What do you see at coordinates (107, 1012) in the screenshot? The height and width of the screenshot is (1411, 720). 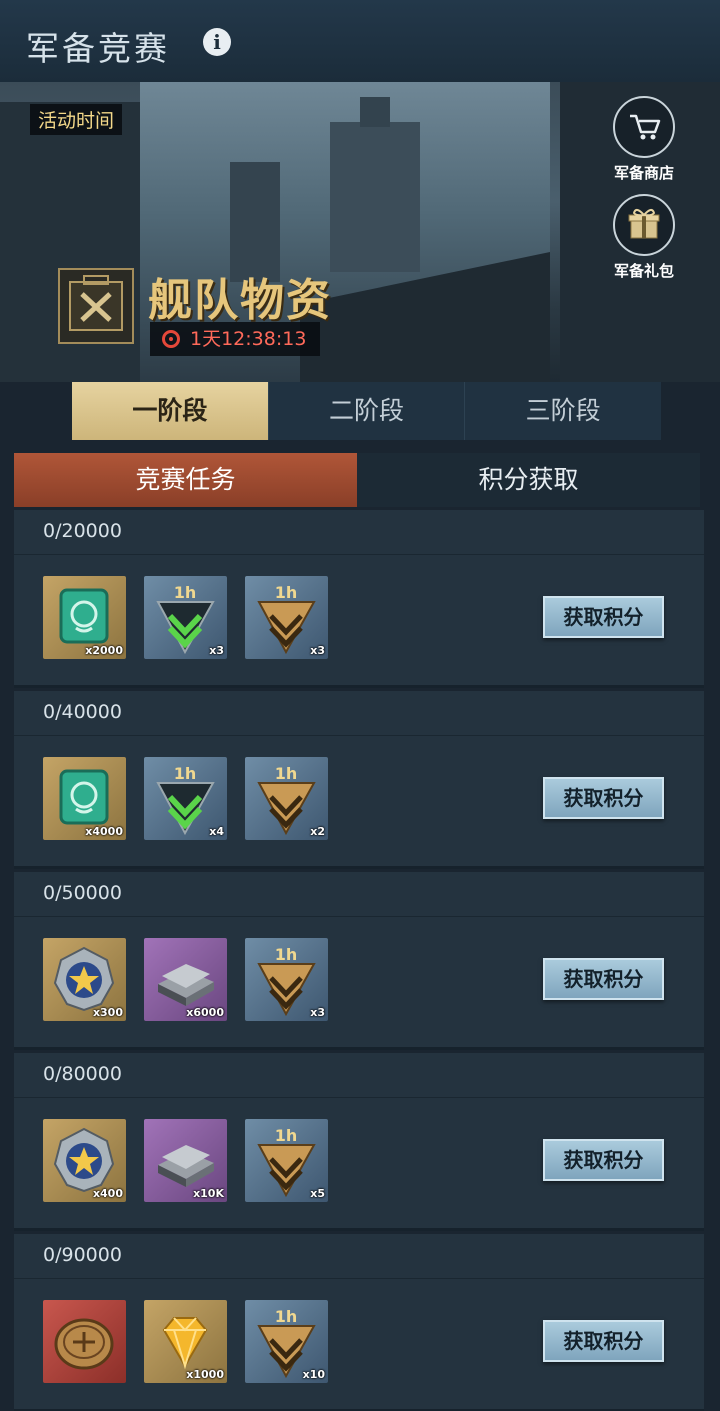 I see `reward-quantity: x300` at bounding box center [107, 1012].